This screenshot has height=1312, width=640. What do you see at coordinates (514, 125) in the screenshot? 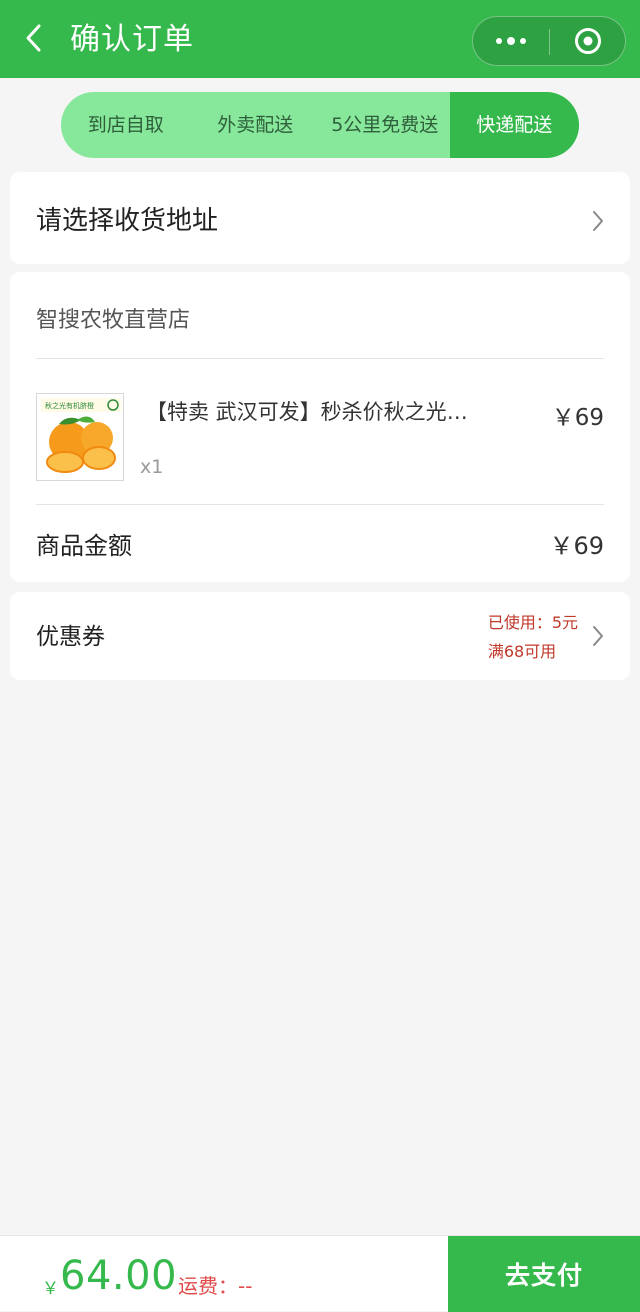
I see `tab-express-delivery: 快递配送` at bounding box center [514, 125].